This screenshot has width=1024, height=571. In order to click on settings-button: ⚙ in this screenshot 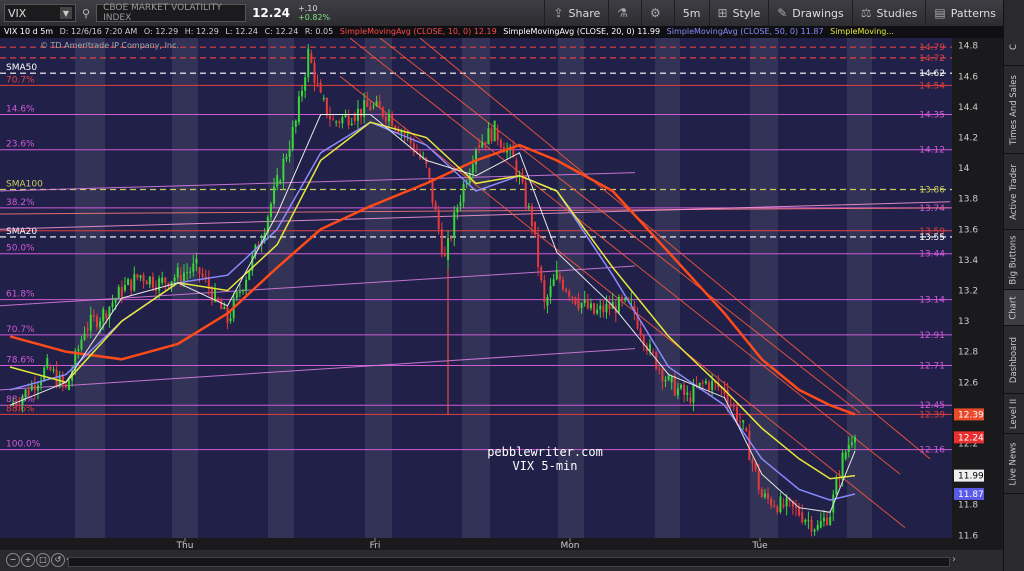, I will do `click(657, 13)`.